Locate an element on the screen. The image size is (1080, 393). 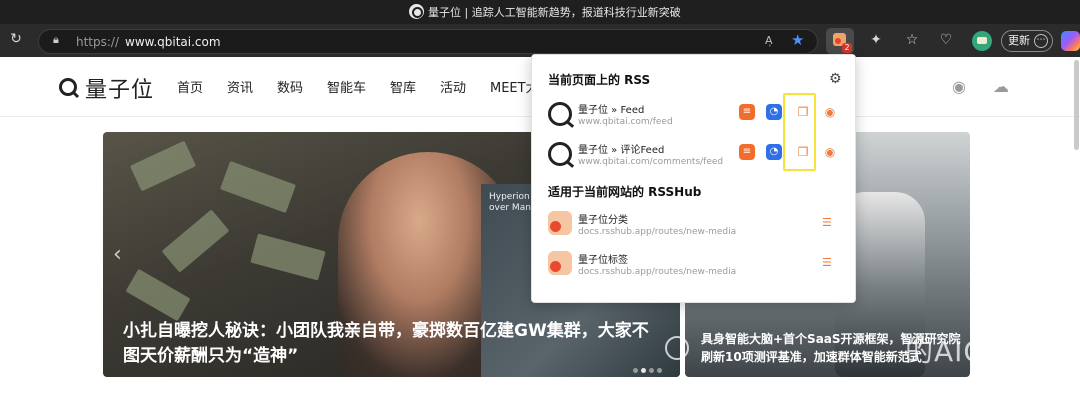
feed-url: www.qbitai.com/feed is located at coordinates (625, 122).